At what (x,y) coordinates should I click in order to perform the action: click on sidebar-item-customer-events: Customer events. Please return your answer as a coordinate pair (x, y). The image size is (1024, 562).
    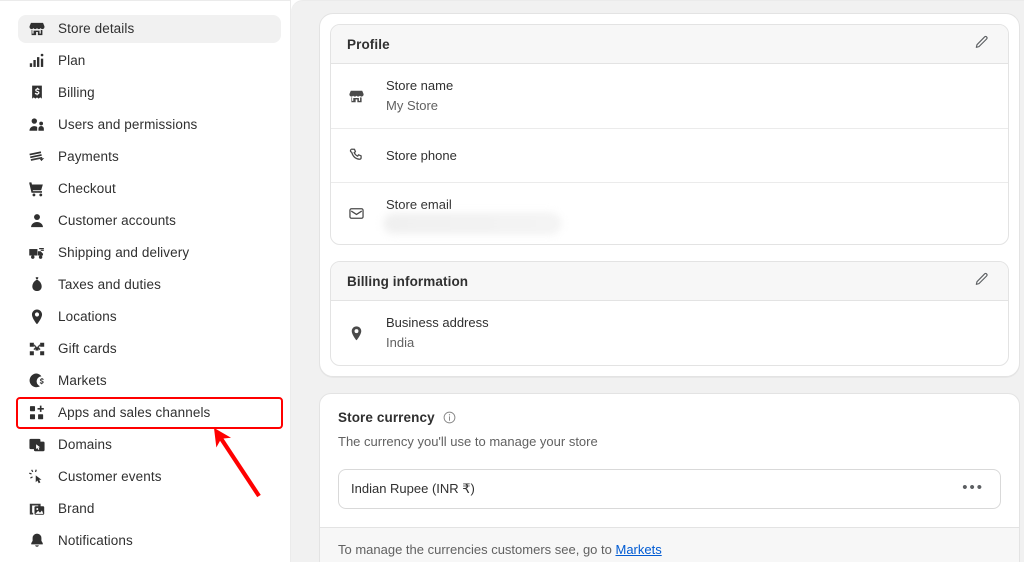
    Looking at the image, I should click on (149, 477).